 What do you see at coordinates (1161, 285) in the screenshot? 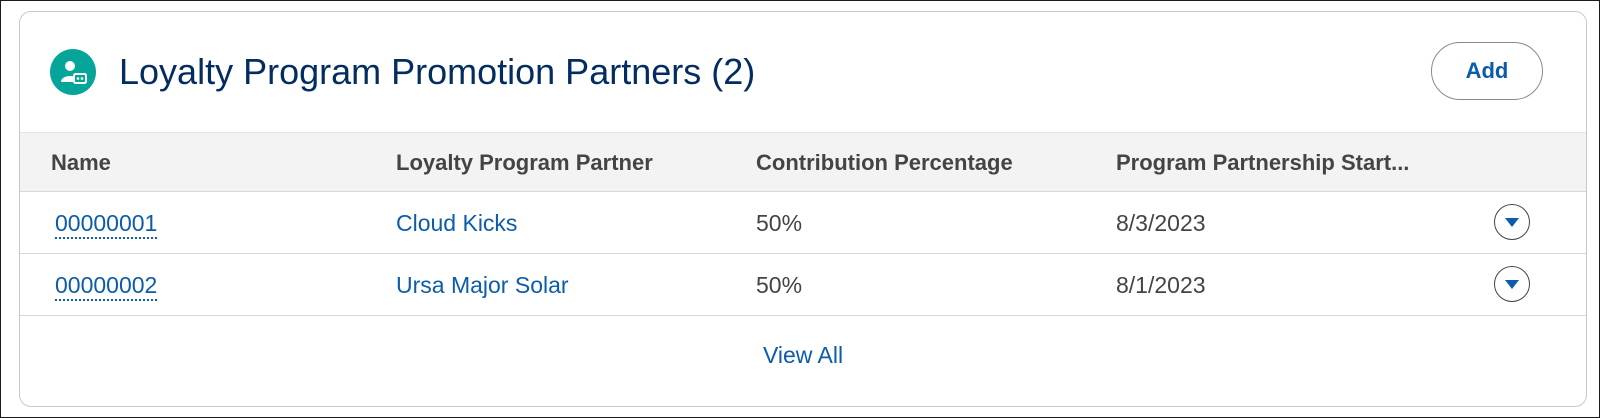
I see `start-date-value: 8/1/2023` at bounding box center [1161, 285].